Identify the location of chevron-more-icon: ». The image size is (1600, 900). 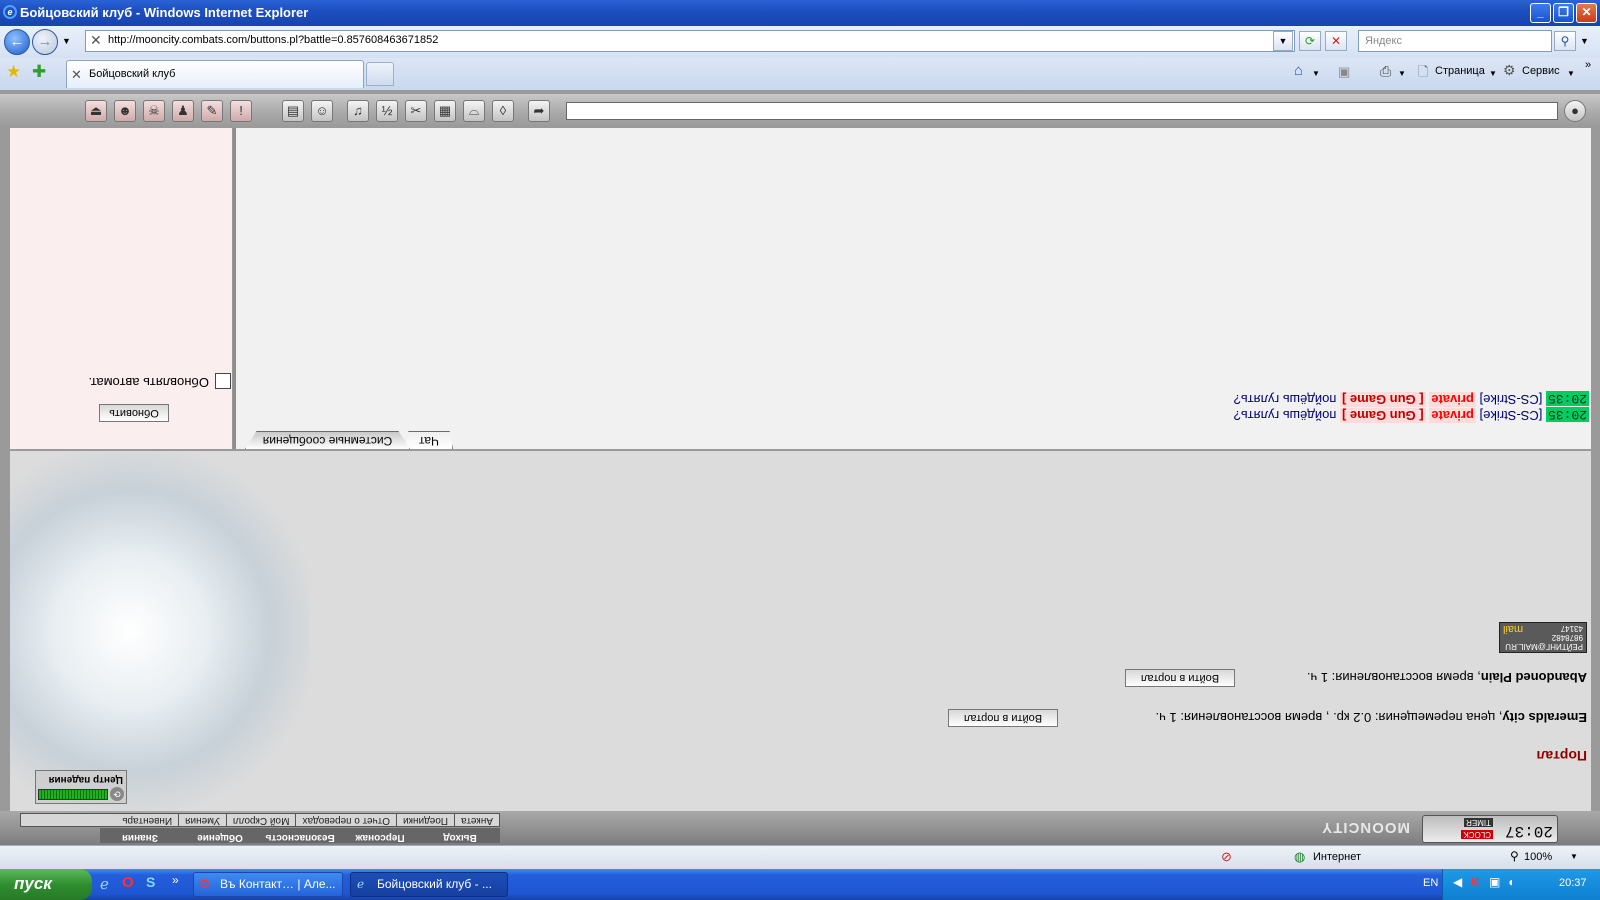
(1588, 65).